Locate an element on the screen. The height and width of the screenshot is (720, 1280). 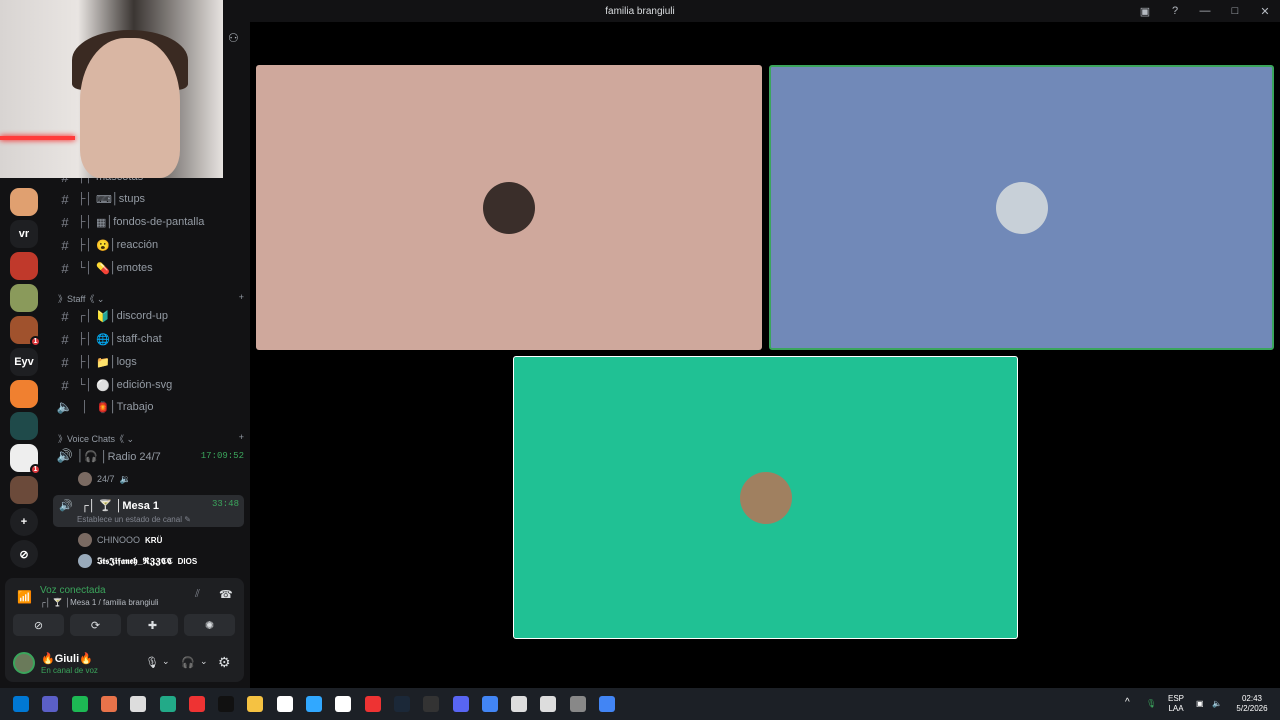
channel-fondos-de-pantalla: # ├│ ▦ │ fondos-de-pantalla is located at coordinates (150, 222).